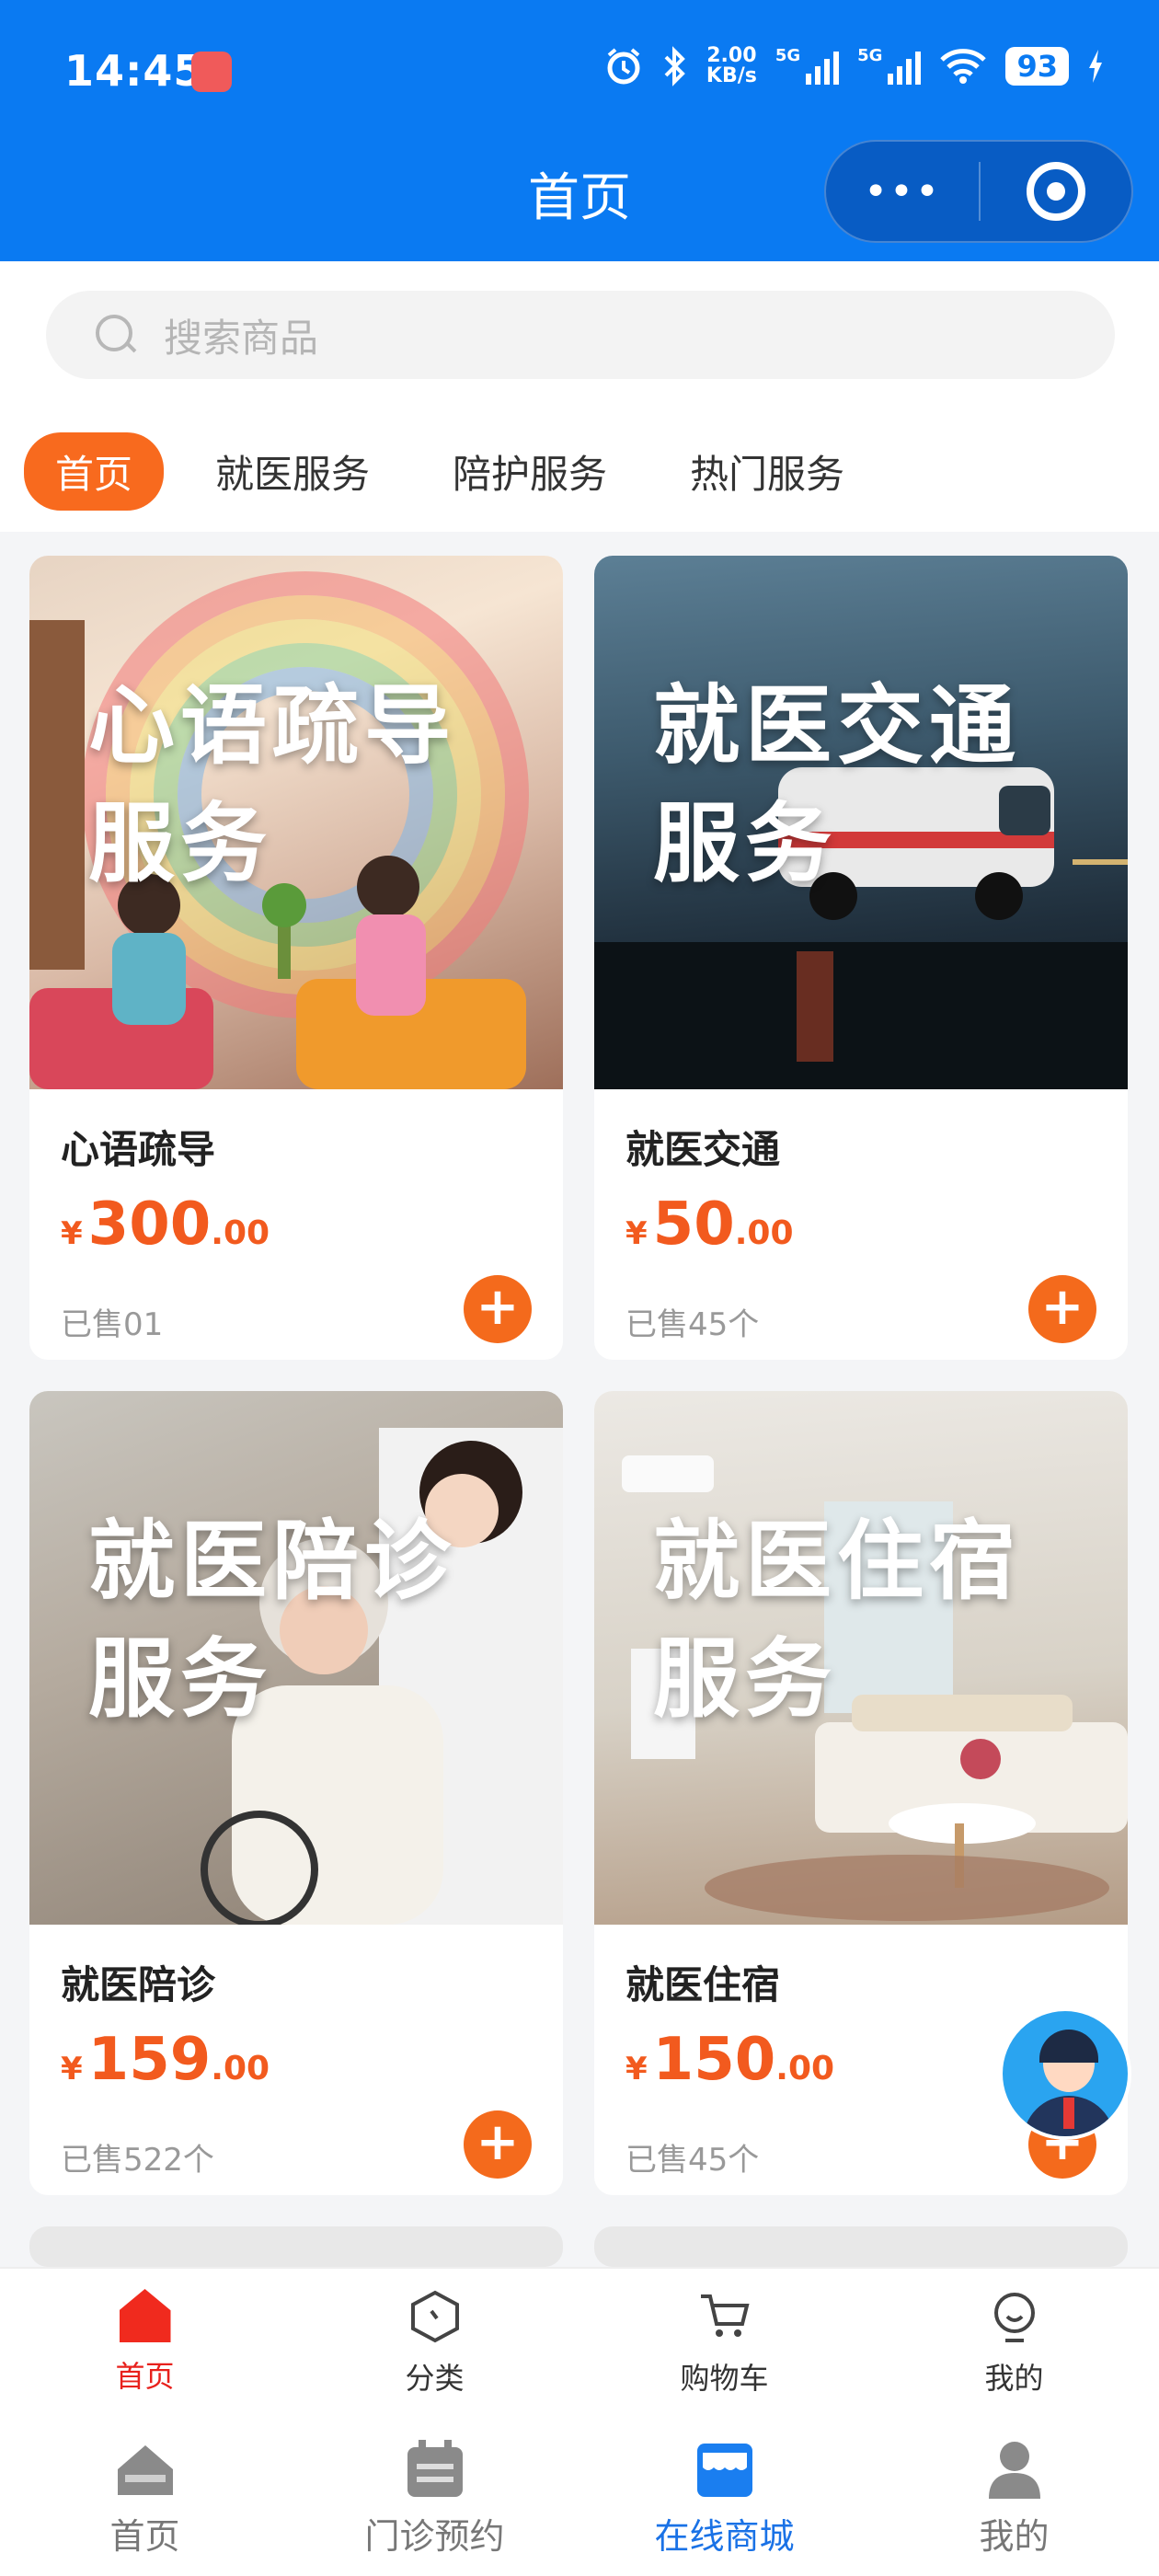 This screenshot has width=1159, height=2576. What do you see at coordinates (94, 471) in the screenshot?
I see `tab-home: 首页` at bounding box center [94, 471].